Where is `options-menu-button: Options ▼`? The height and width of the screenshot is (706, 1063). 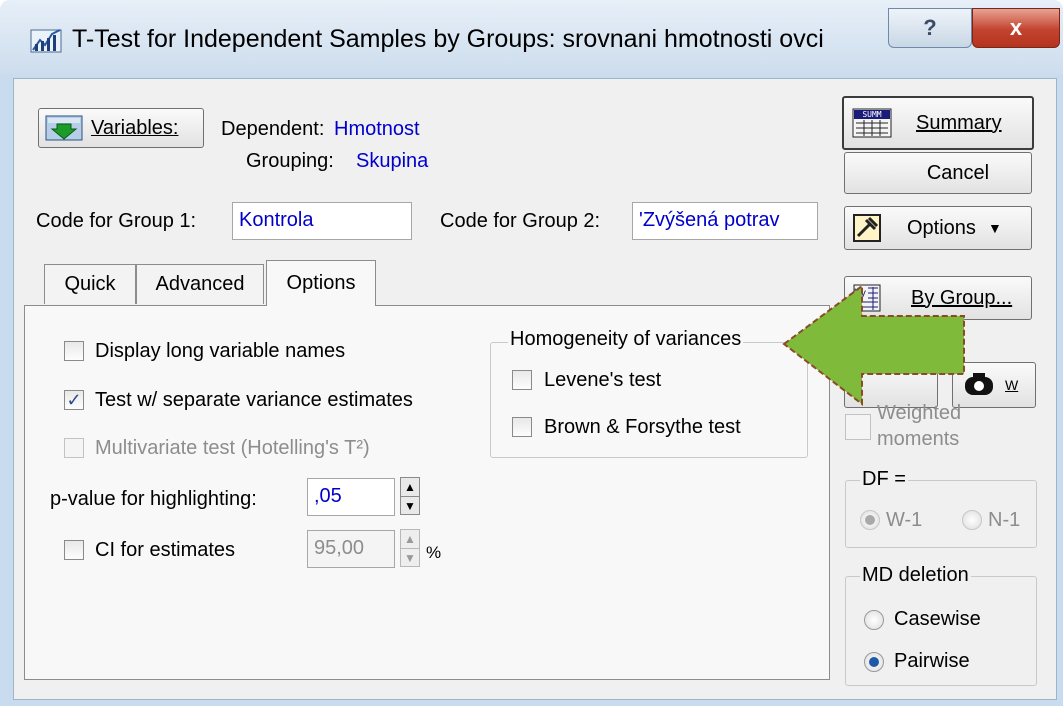
options-menu-button: Options ▼ is located at coordinates (938, 228).